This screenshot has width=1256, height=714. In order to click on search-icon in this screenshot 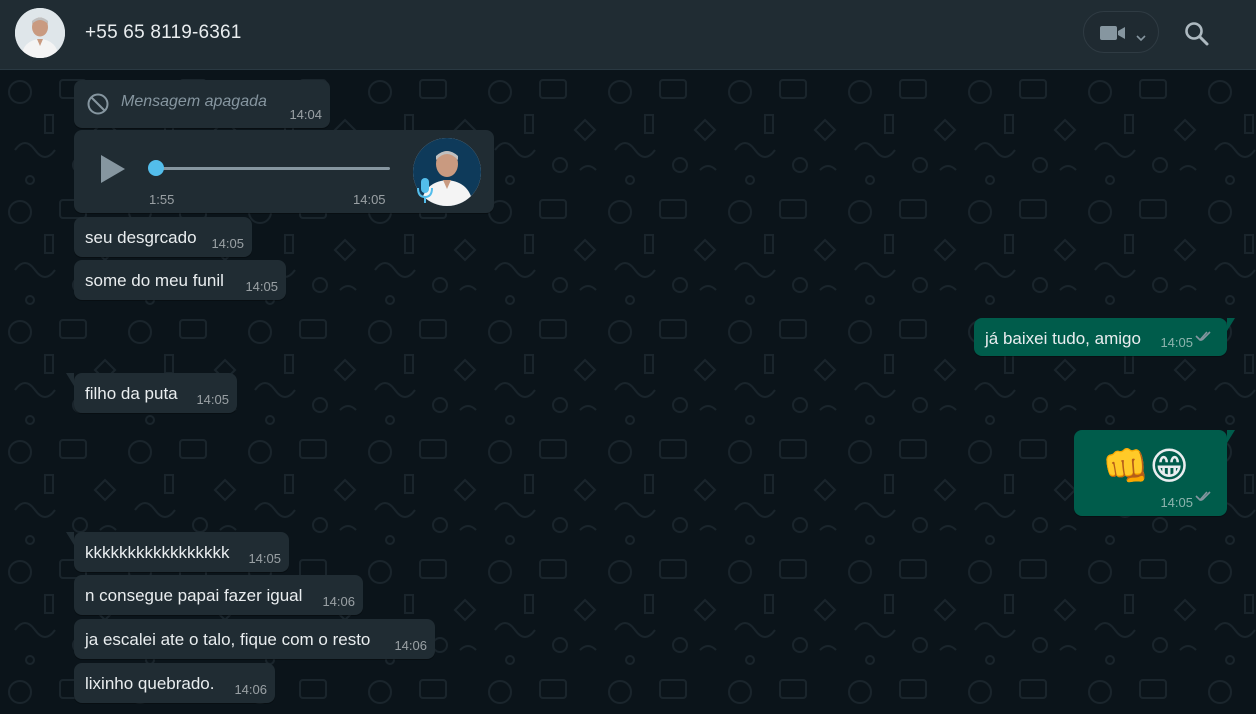, I will do `click(1197, 34)`.